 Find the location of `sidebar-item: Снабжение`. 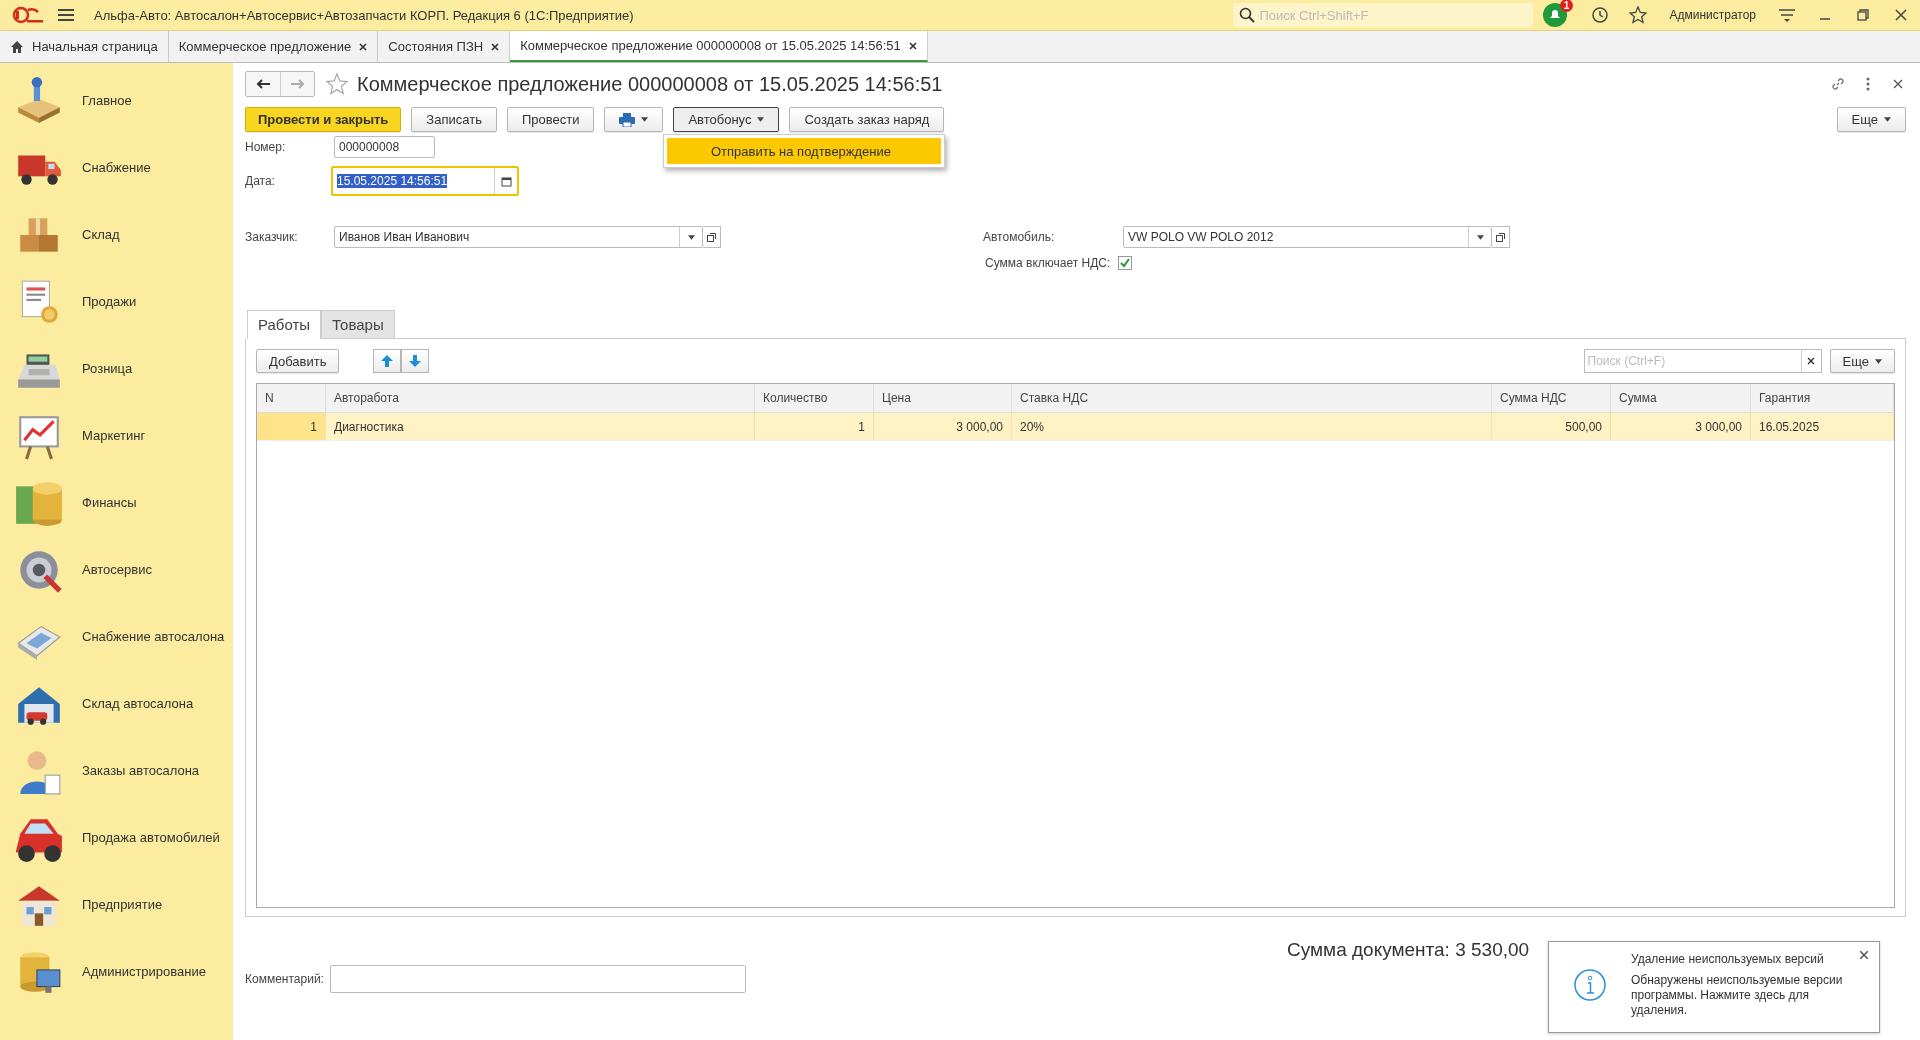

sidebar-item: Снабжение is located at coordinates (116, 167).